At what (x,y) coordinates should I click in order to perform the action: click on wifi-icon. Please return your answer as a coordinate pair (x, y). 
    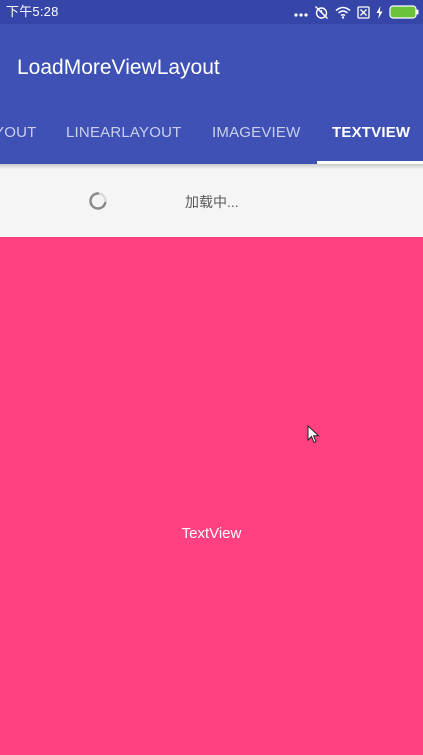
    Looking at the image, I should click on (343, 12).